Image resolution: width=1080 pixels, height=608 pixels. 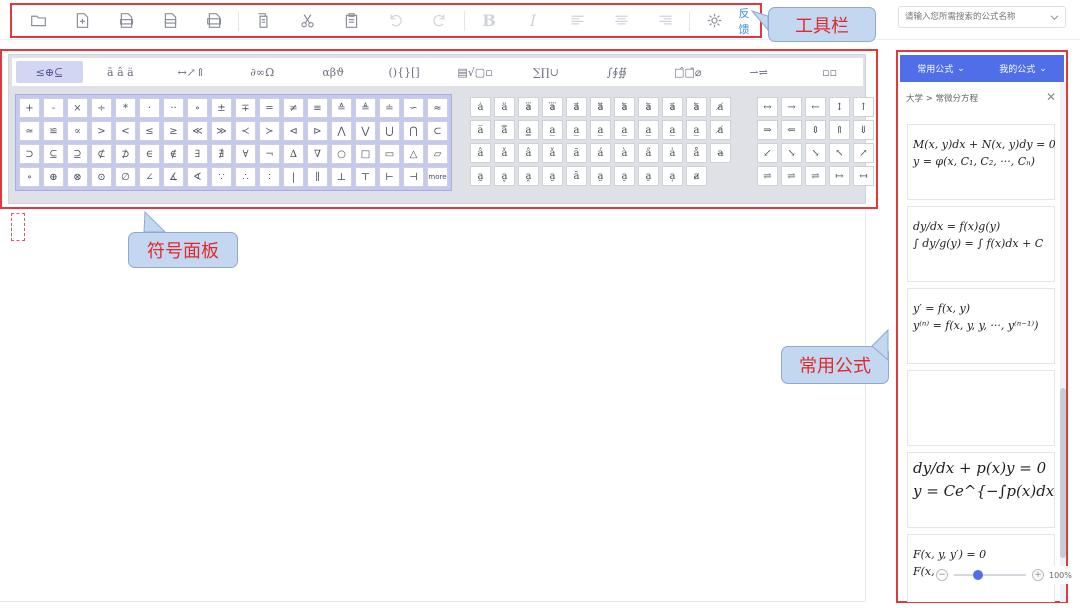 What do you see at coordinates (191, 72) in the screenshot?
I see `symbol-tab-3: ↔↗⇑` at bounding box center [191, 72].